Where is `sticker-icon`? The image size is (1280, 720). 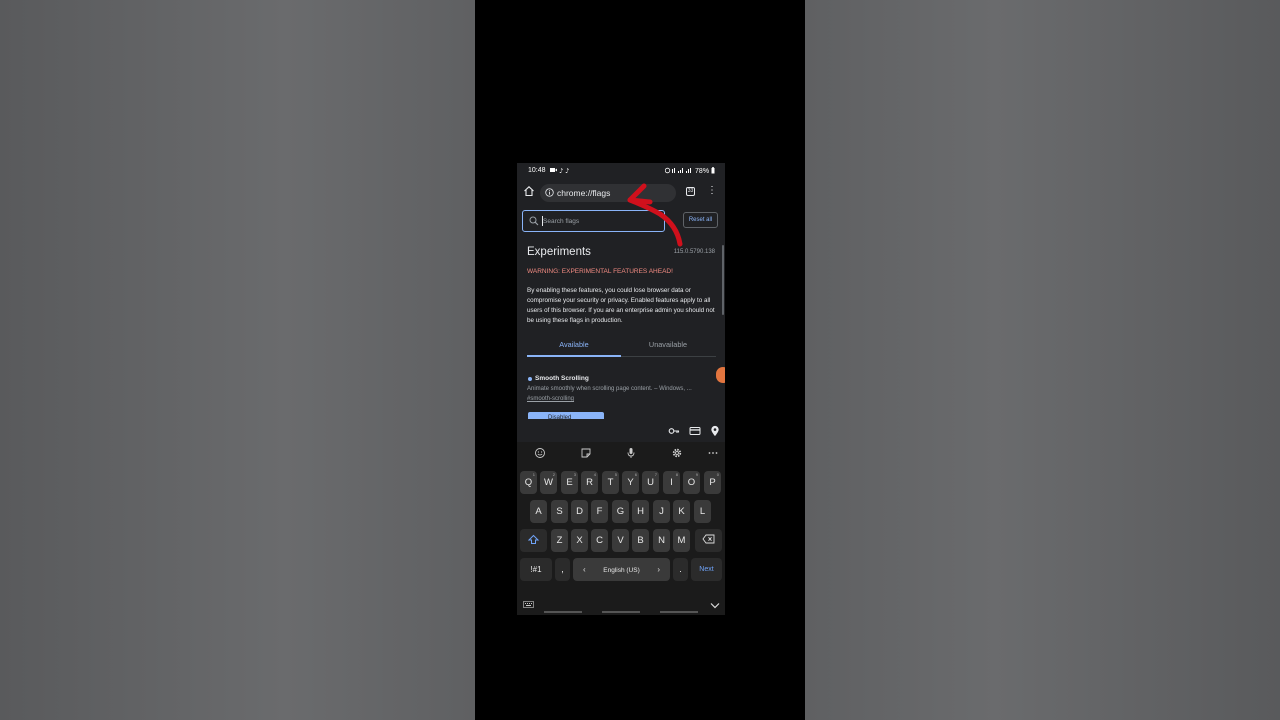 sticker-icon is located at coordinates (586, 453).